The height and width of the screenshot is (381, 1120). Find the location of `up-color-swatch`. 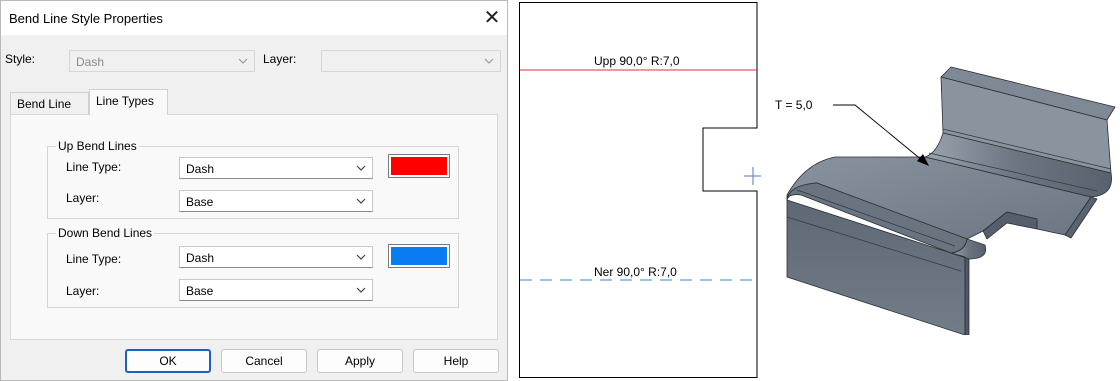

up-color-swatch is located at coordinates (419, 166).